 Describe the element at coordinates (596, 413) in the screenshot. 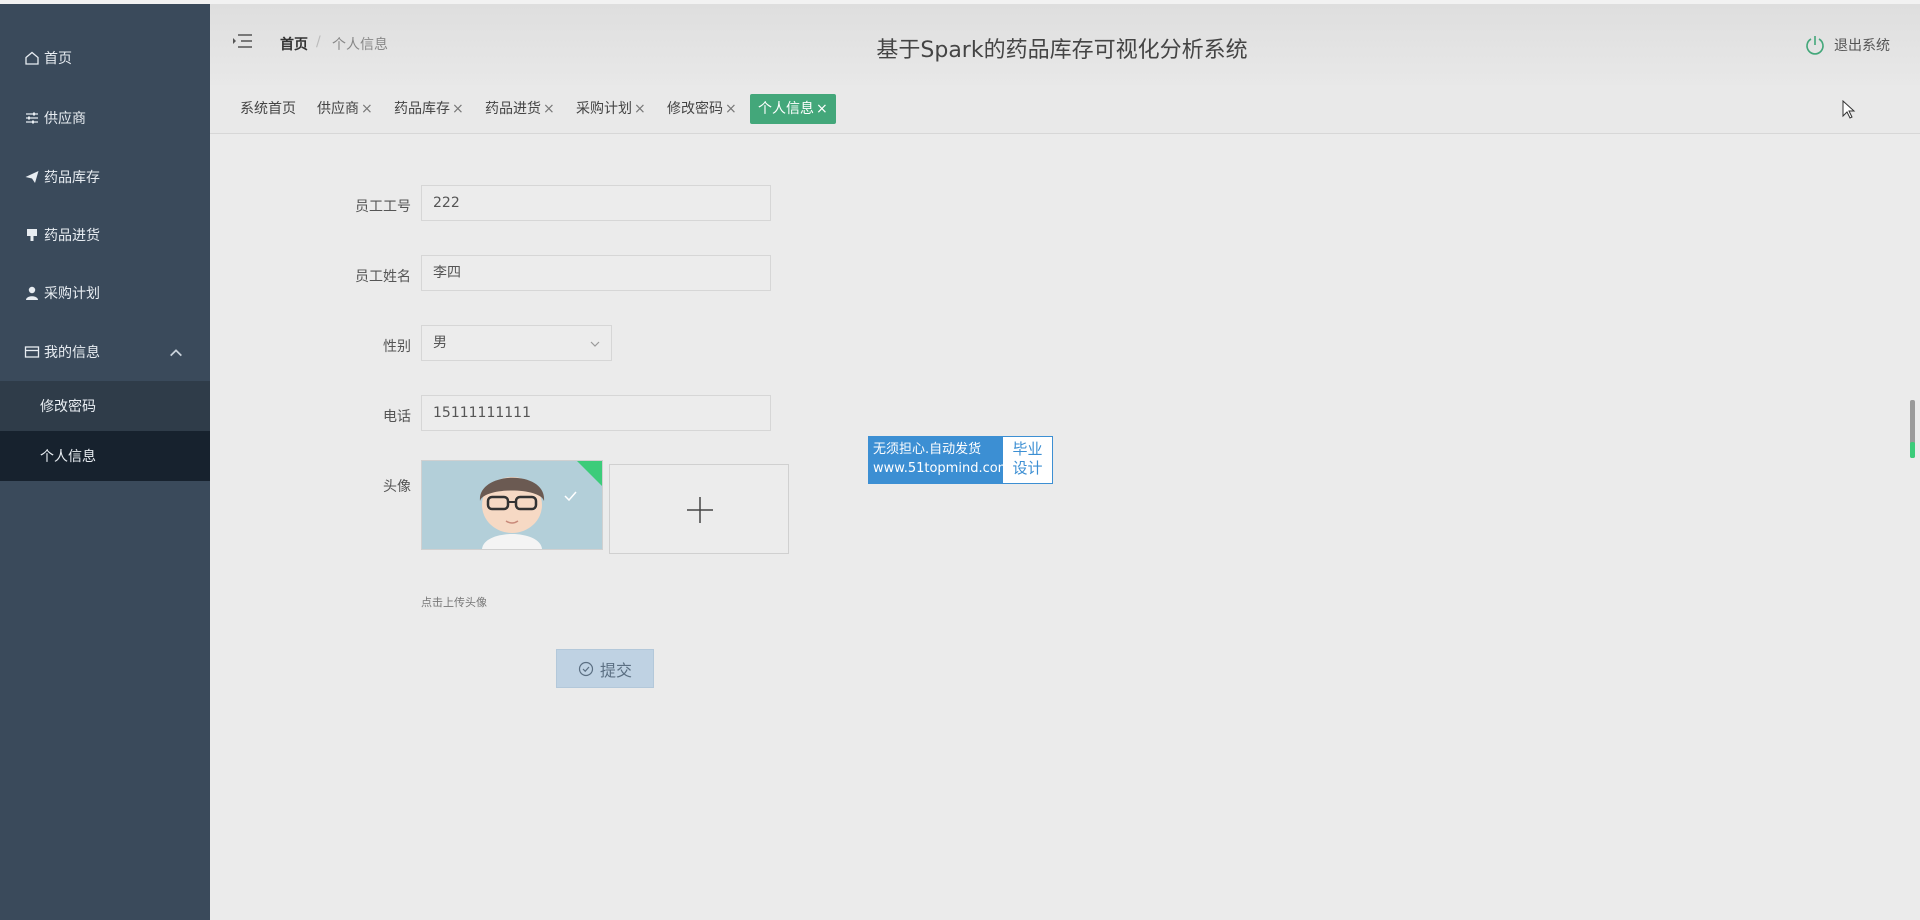

I see `phone-input: 15111111111` at that location.